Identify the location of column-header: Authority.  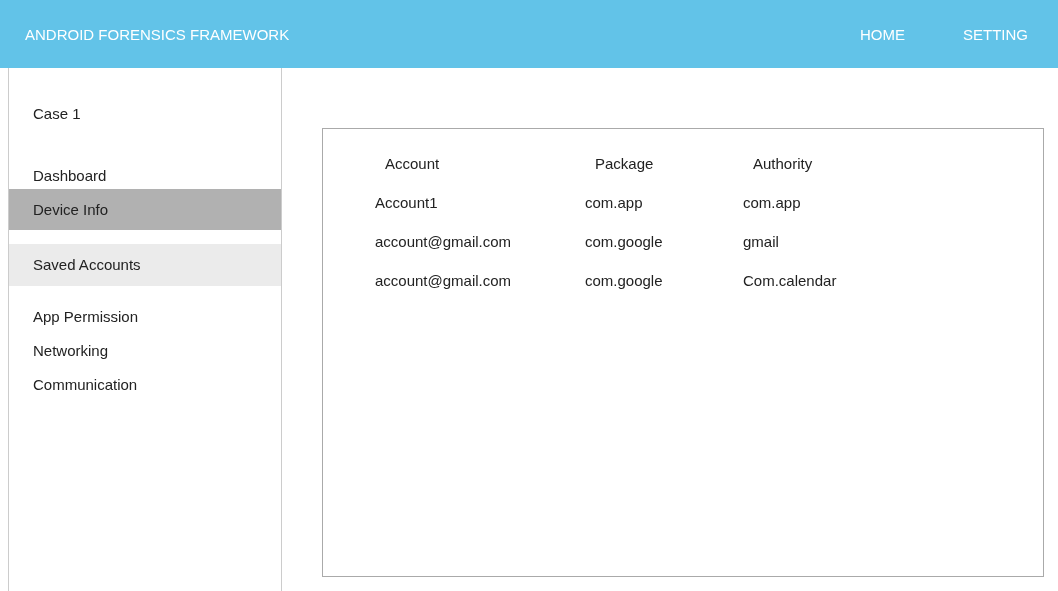
(783, 163).